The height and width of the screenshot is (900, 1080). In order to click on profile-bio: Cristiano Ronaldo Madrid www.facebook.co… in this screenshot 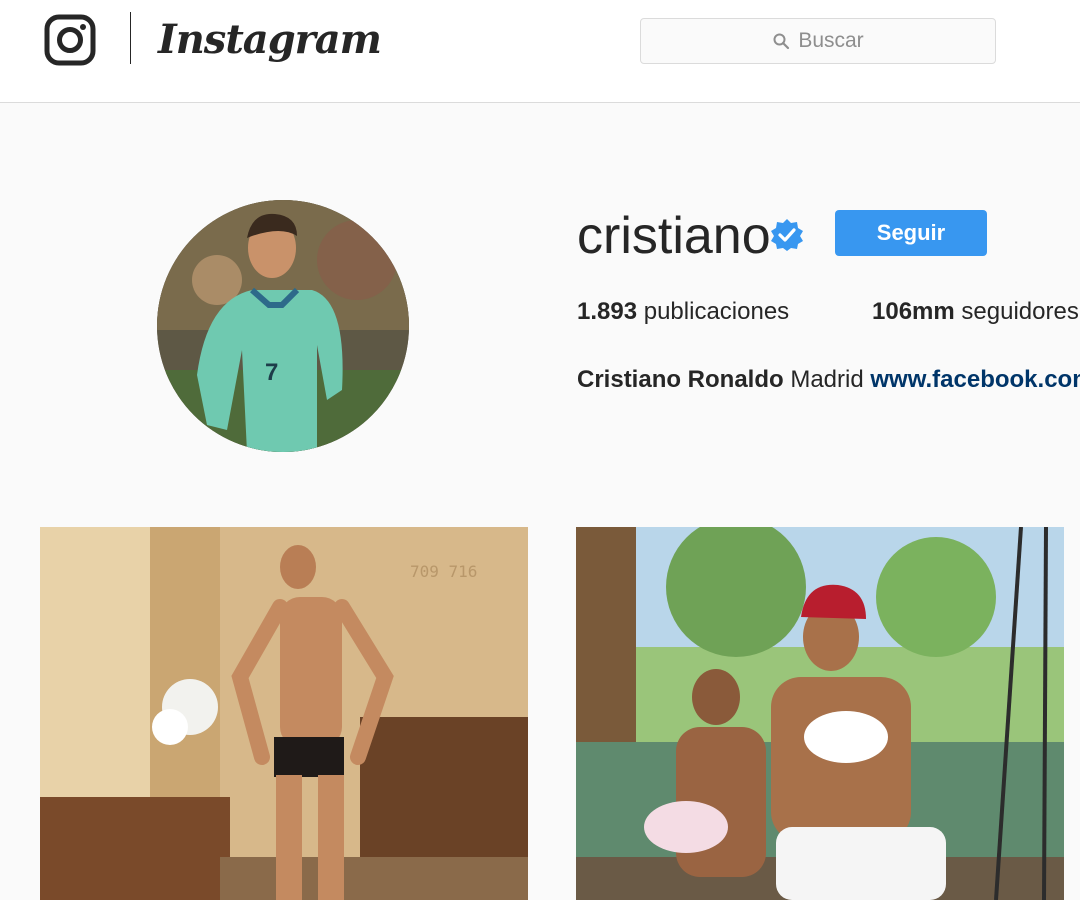, I will do `click(828, 380)`.